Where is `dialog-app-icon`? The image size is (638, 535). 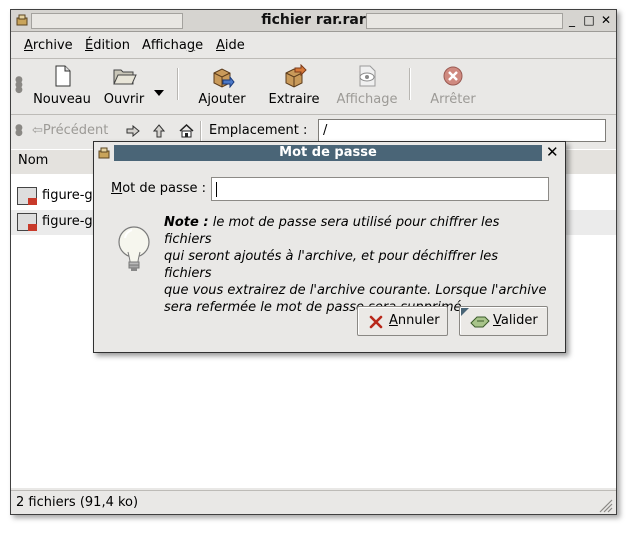
dialog-app-icon is located at coordinates (104, 153).